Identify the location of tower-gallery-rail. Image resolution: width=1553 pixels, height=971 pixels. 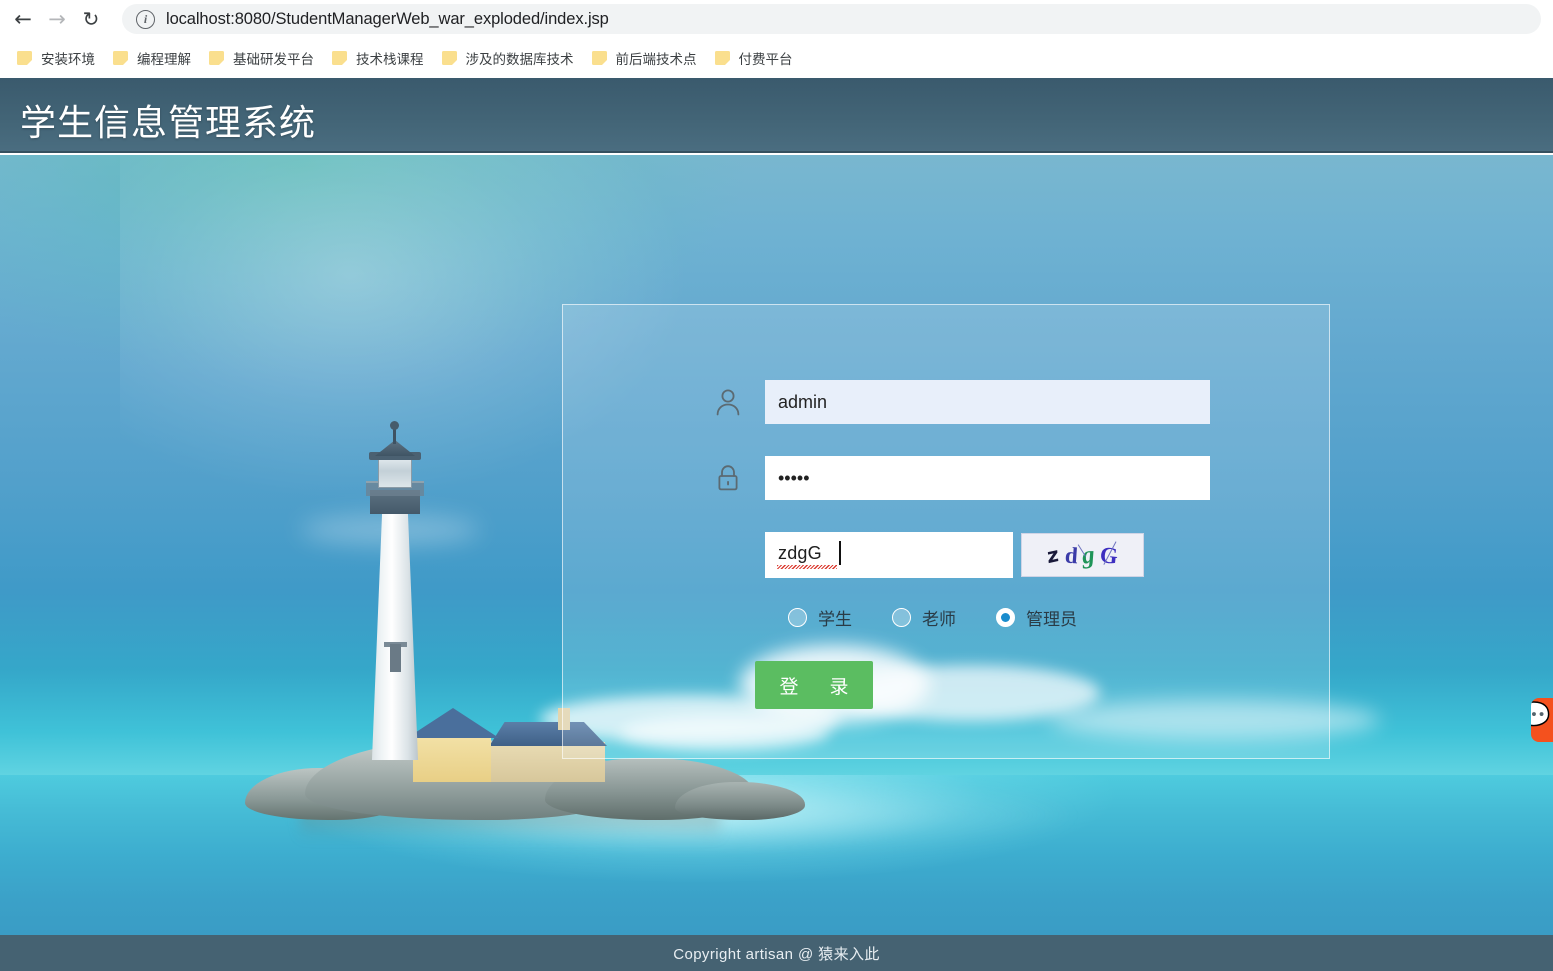
(395, 488).